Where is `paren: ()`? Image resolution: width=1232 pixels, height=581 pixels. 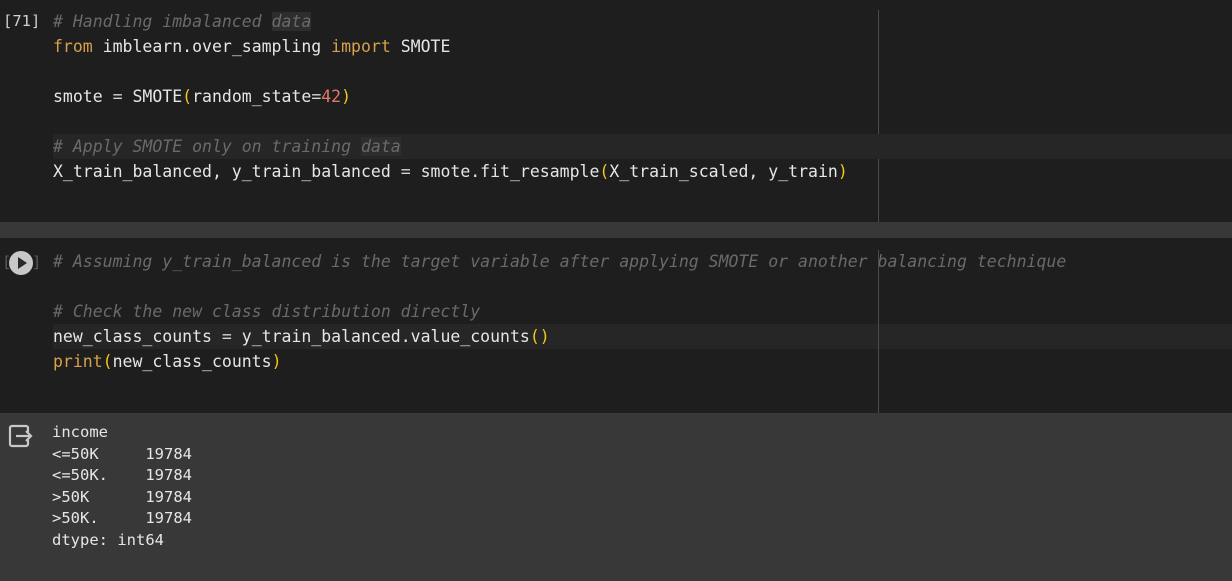
paren: () is located at coordinates (539, 336).